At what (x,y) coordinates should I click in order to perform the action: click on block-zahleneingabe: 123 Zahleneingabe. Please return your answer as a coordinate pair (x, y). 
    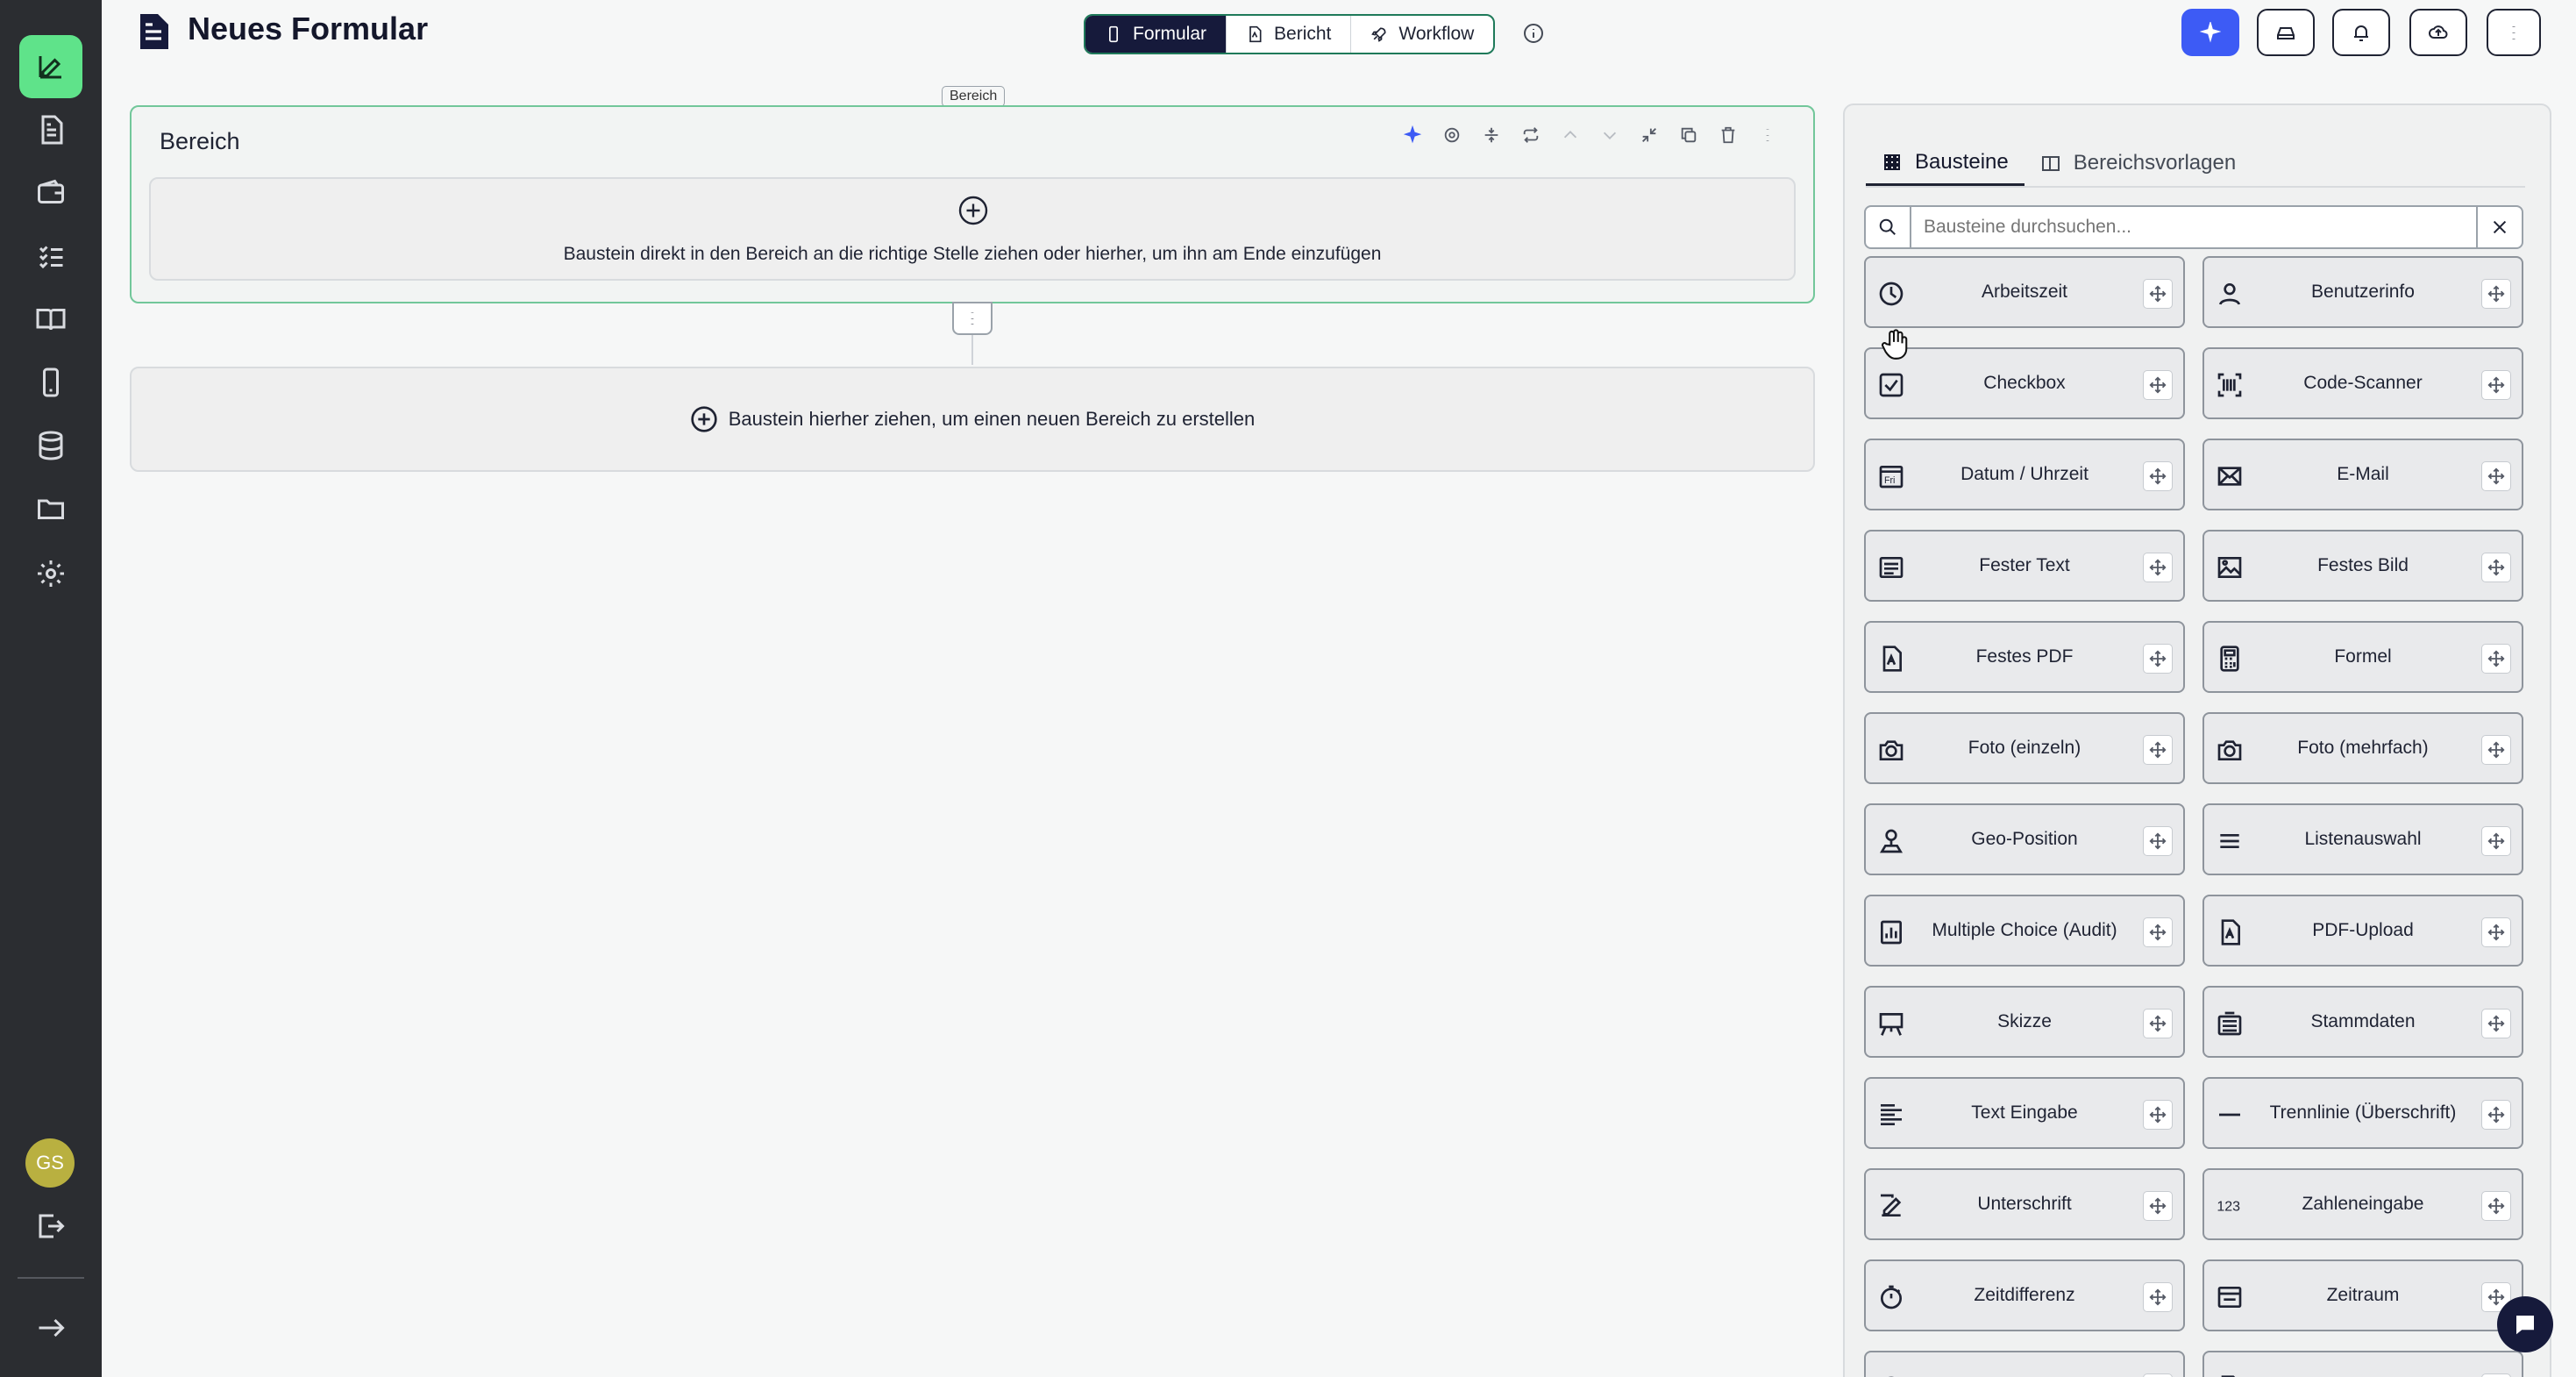
    Looking at the image, I should click on (2362, 1204).